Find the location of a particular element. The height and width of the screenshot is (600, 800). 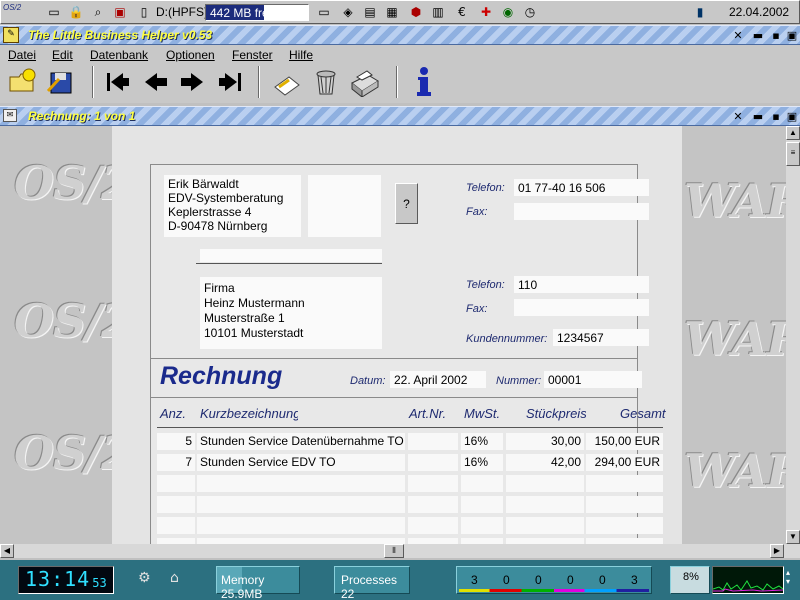

status-arrows-icon: ▴ ▾ is located at coordinates (792, 580).